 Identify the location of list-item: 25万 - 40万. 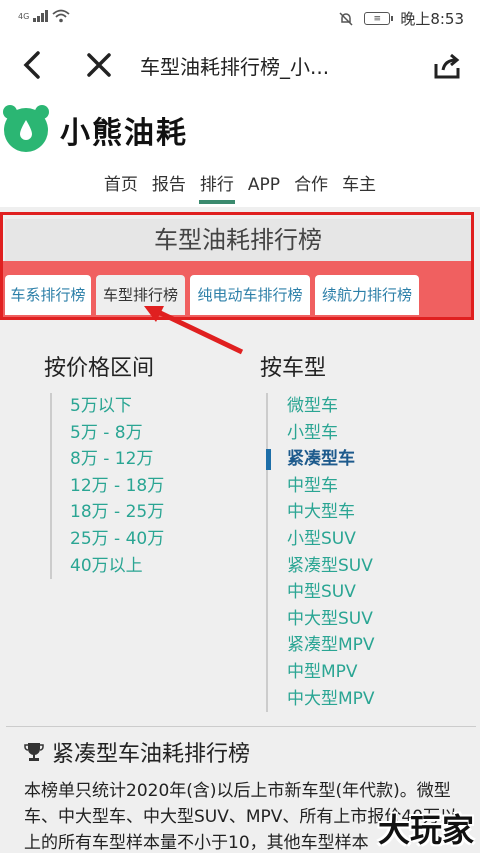
(140, 539).